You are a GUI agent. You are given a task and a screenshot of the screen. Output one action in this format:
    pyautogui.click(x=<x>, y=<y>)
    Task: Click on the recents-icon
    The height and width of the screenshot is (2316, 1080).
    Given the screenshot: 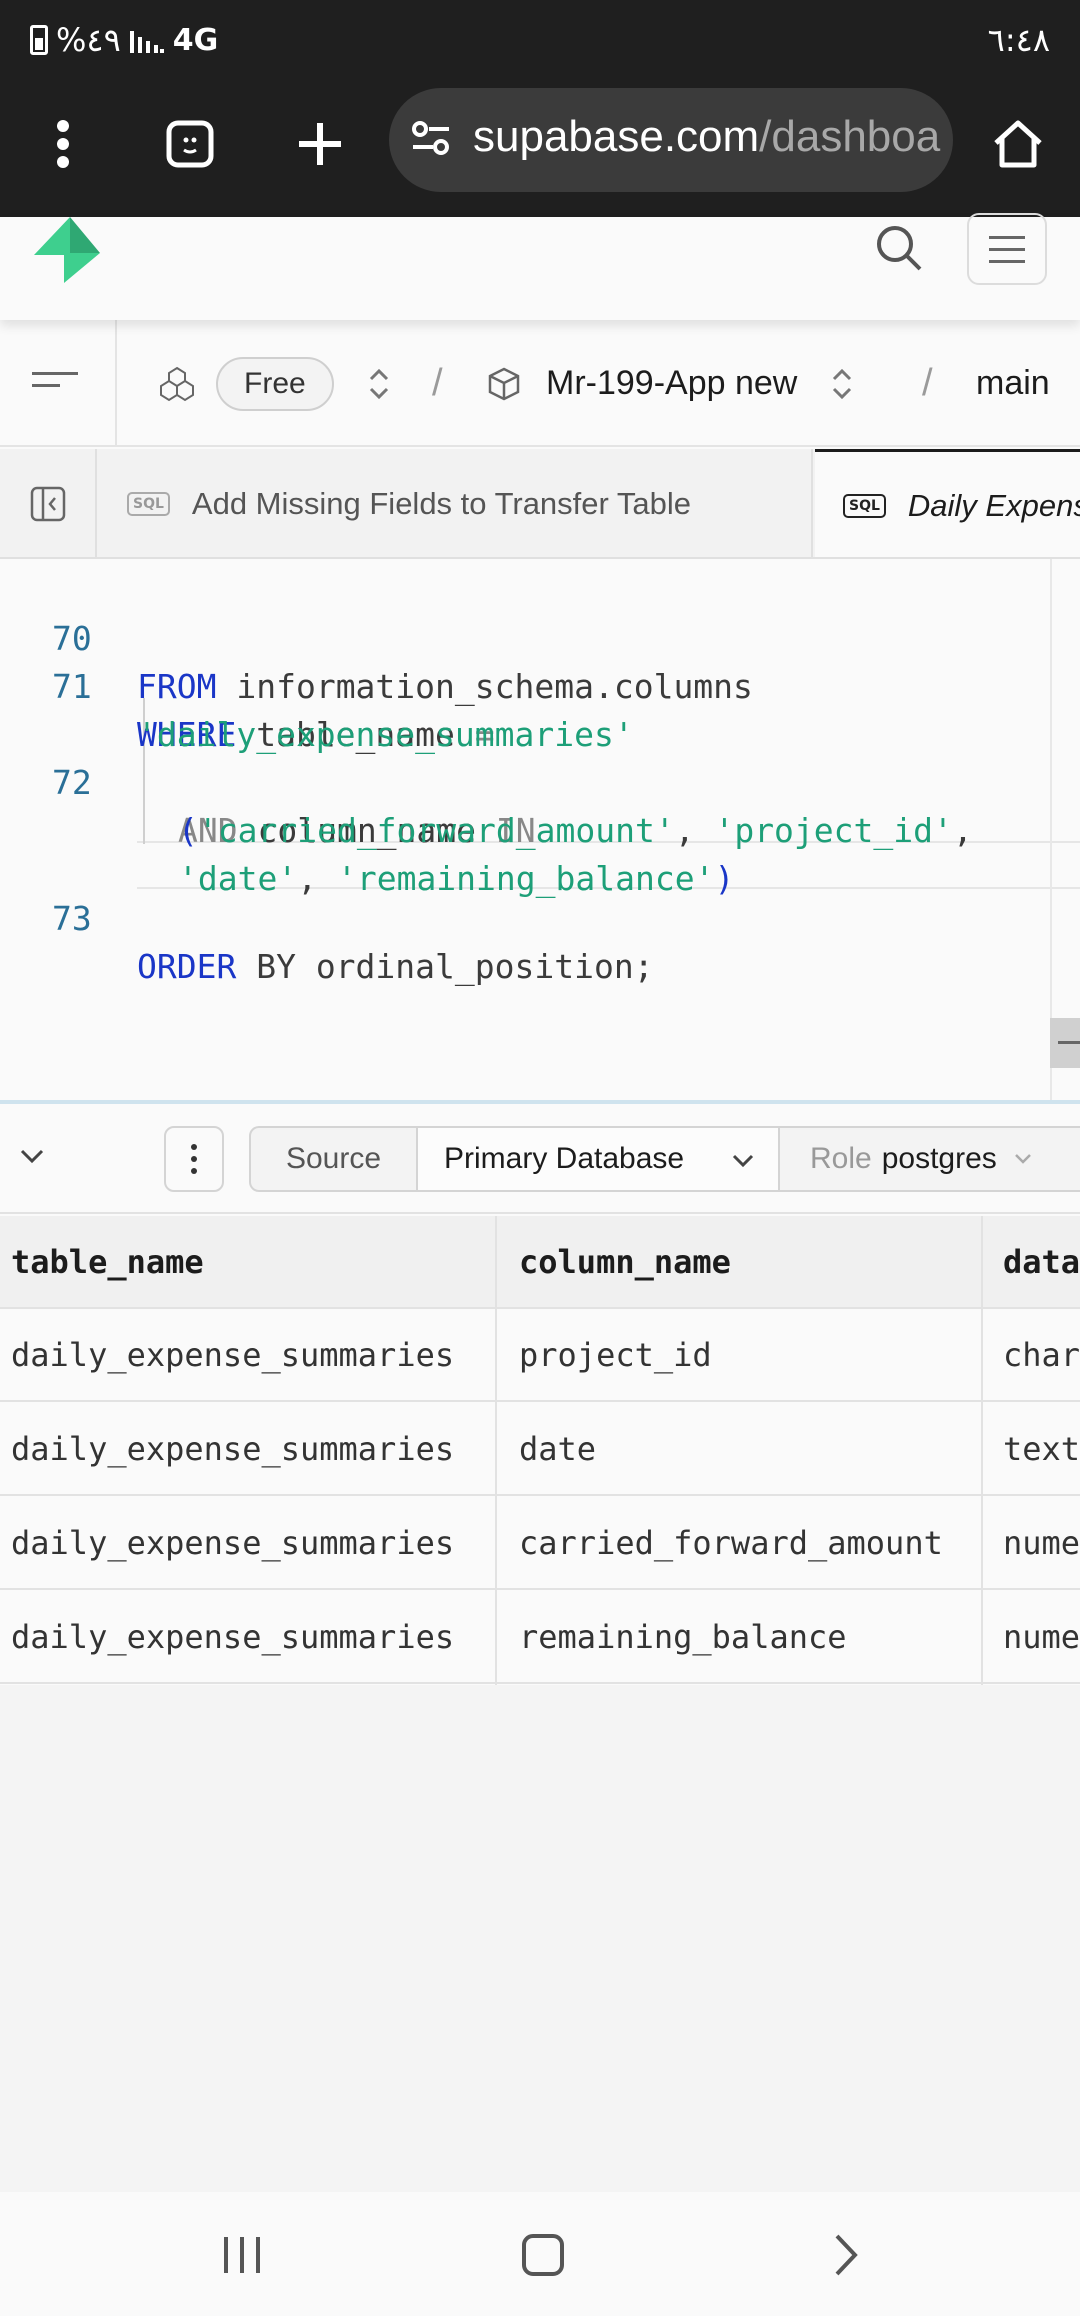 What is the action you would take?
    pyautogui.click(x=242, y=2255)
    